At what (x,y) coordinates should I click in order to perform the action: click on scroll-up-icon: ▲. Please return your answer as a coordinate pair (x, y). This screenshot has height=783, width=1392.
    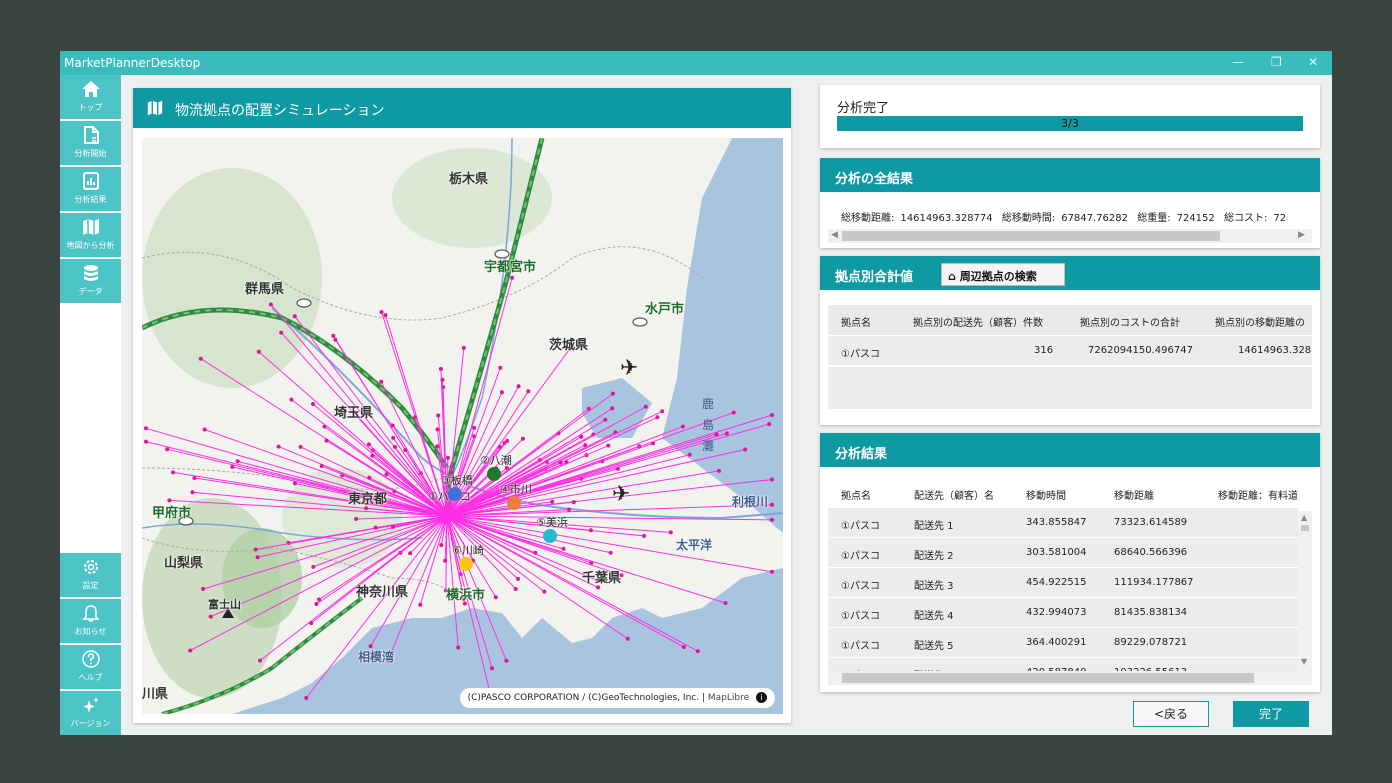
    Looking at the image, I should click on (1304, 517).